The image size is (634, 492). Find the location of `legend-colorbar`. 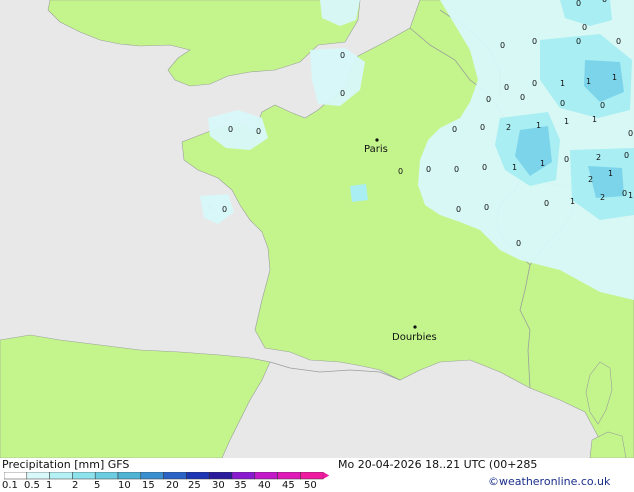

legend-colorbar is located at coordinates (167, 476).